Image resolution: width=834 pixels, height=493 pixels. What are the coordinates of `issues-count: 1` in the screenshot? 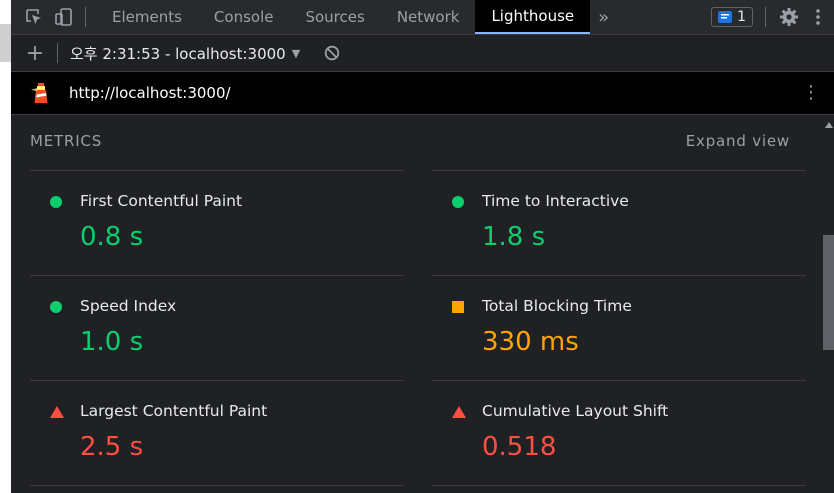 It's located at (741, 17).